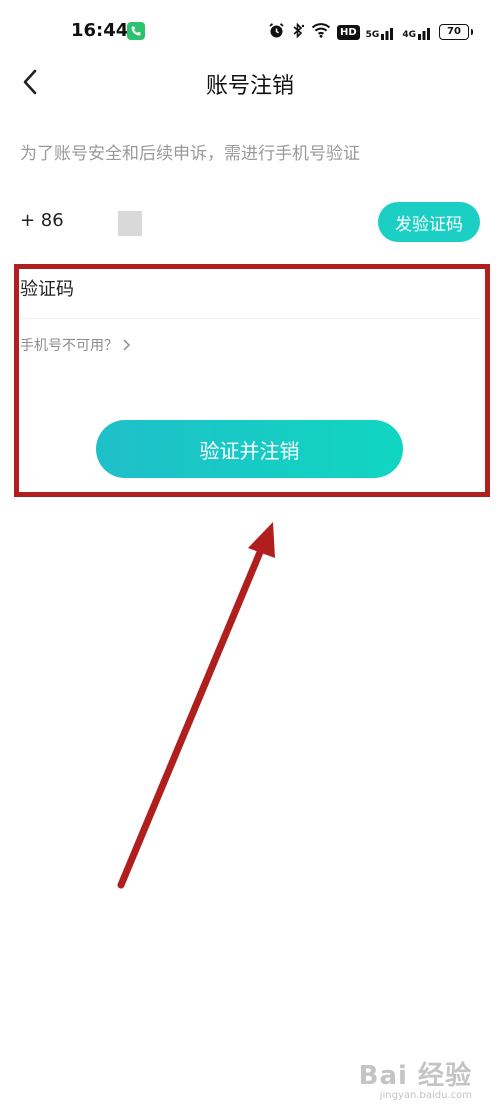 Image resolution: width=500 pixels, height=1111 pixels. I want to click on phone-number-mask, so click(130, 223).